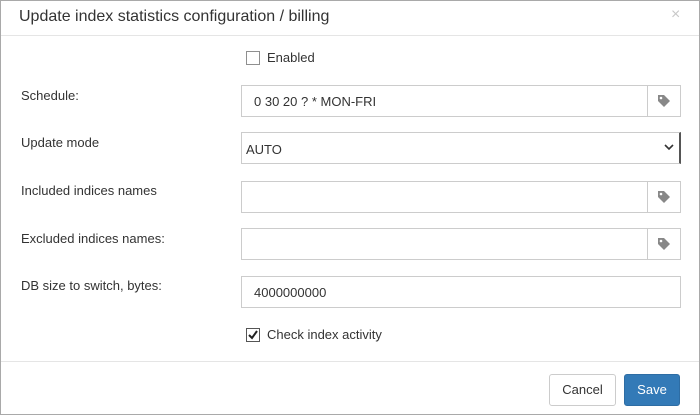 This screenshot has width=700, height=415. I want to click on schedule-input: 0 30 20 ? * MON-FRI, so click(461, 101).